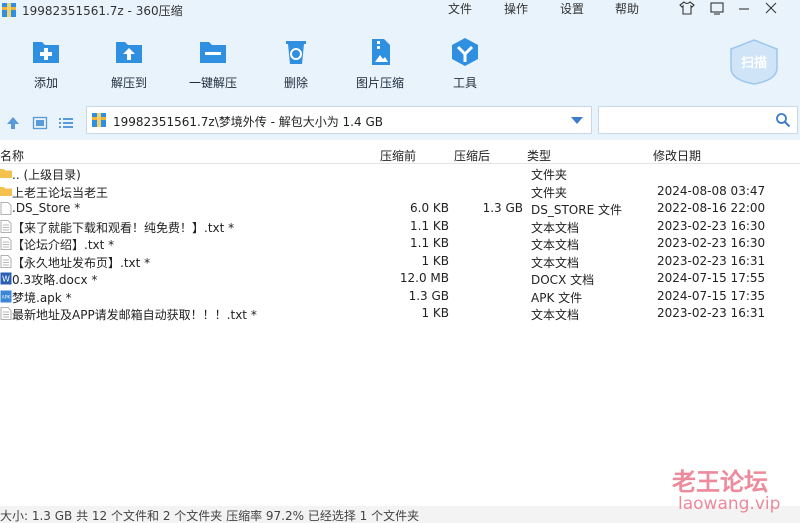 The image size is (800, 523). Describe the element at coordinates (539, 155) in the screenshot. I see `column-type: 类型` at that location.